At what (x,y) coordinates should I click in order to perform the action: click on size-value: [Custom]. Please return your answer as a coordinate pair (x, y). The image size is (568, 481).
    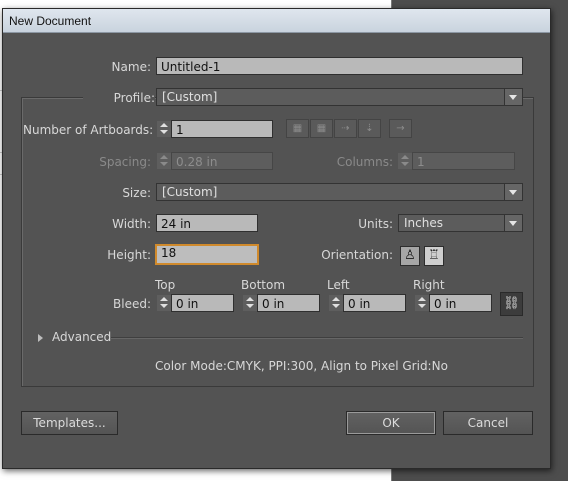
    Looking at the image, I should click on (190, 192).